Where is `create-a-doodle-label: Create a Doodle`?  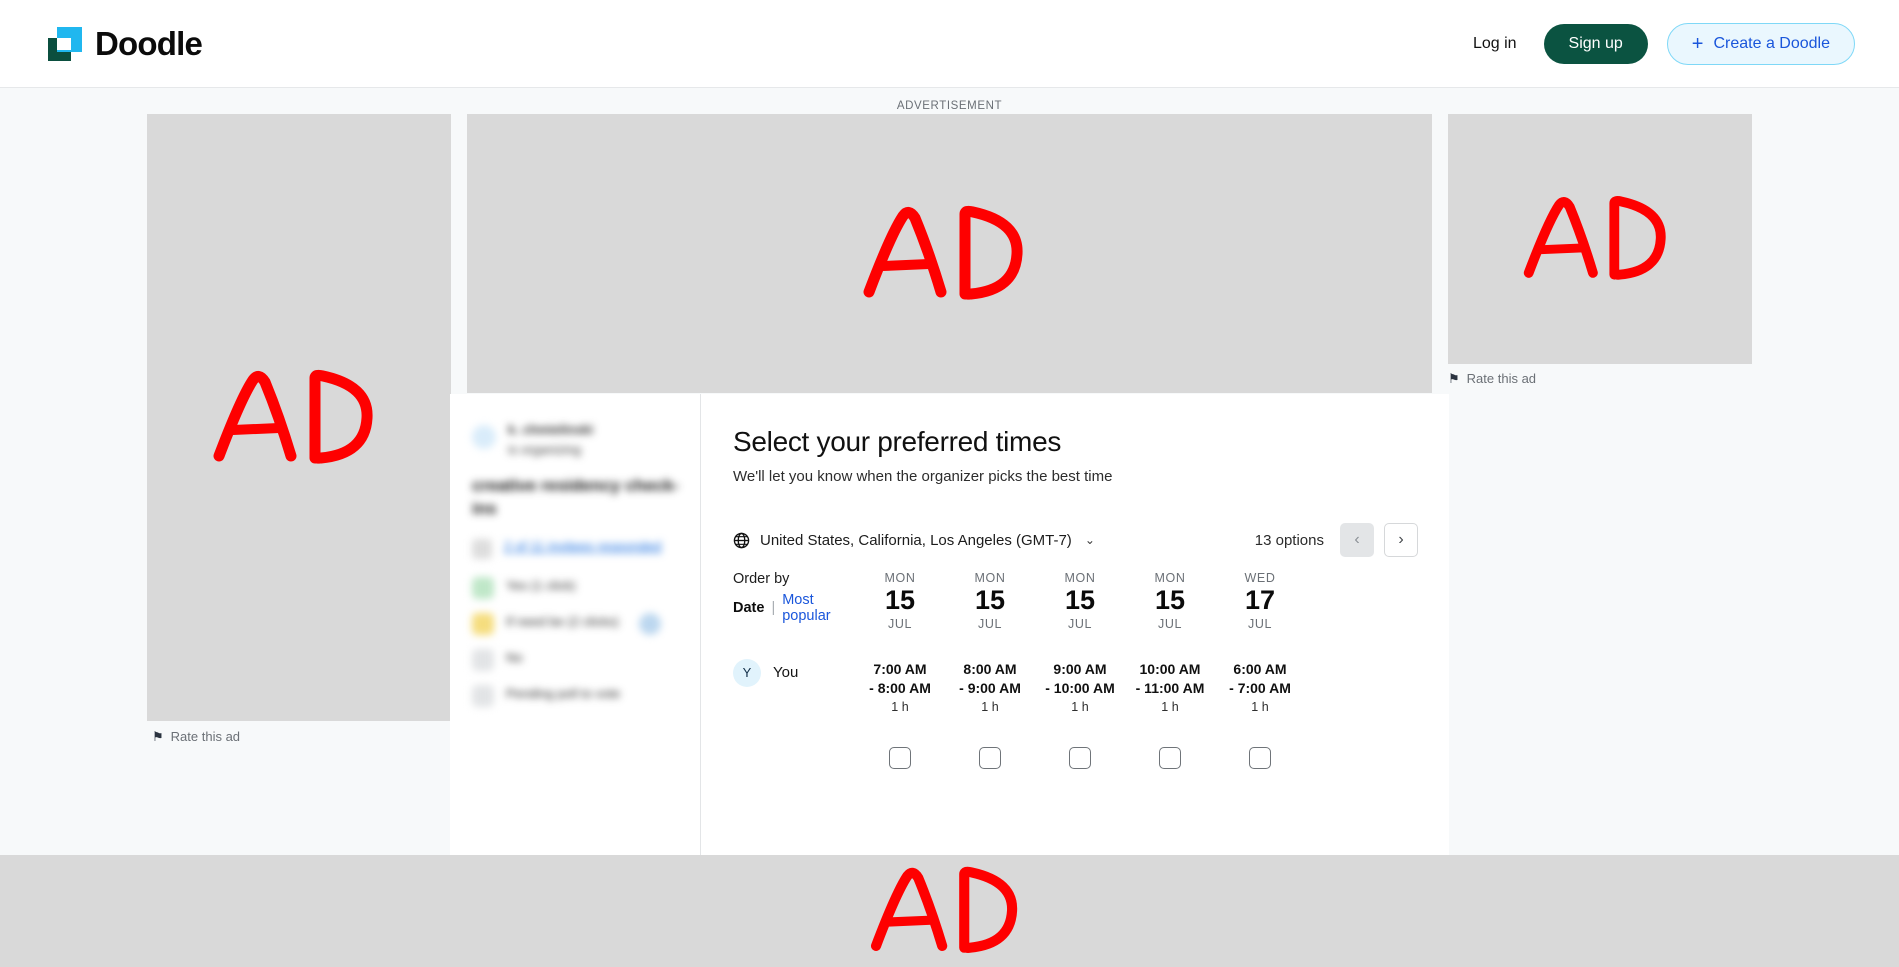
create-a-doodle-label: Create a Doodle is located at coordinates (1771, 43).